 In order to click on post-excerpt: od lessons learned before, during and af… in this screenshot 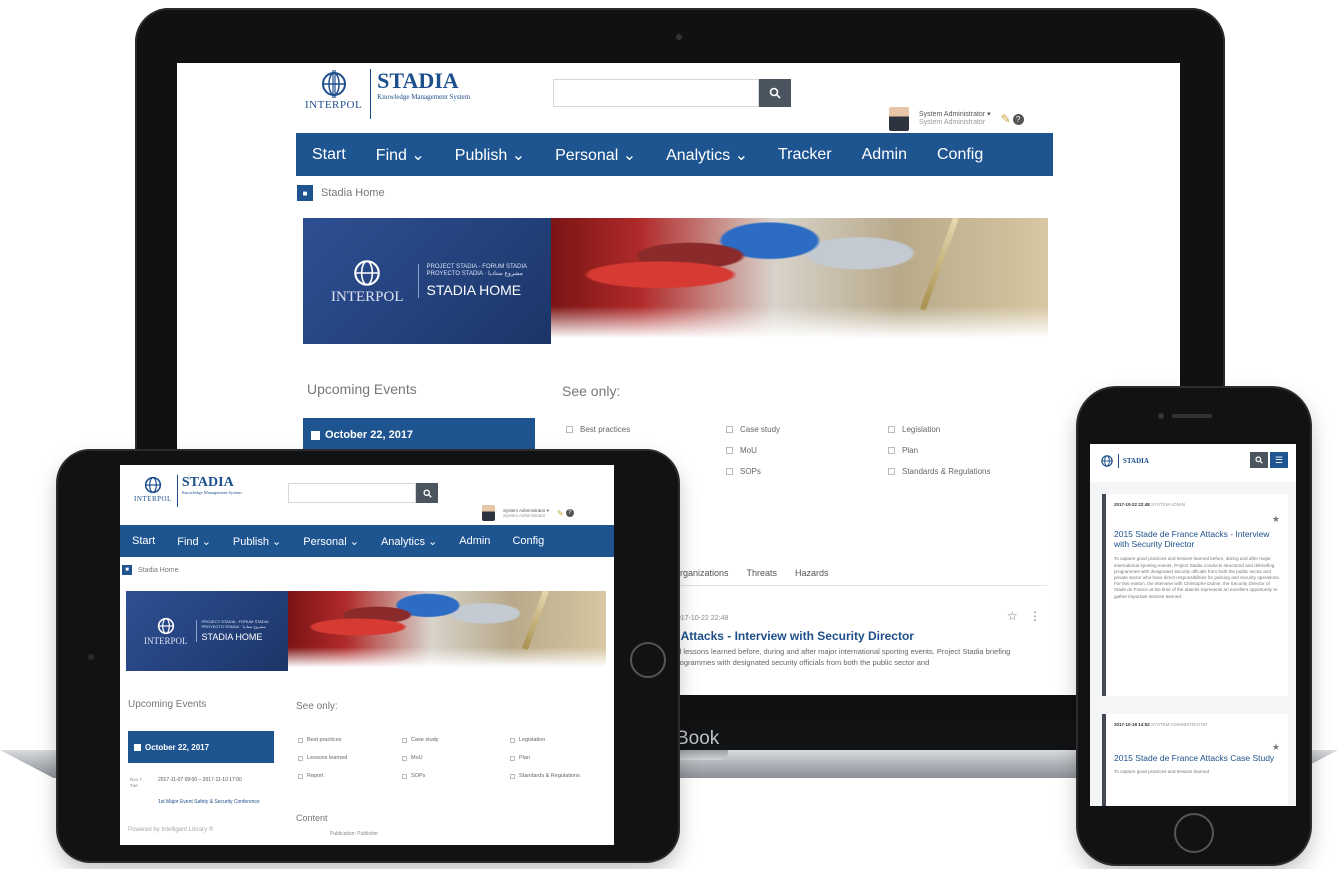, I will do `click(842, 657)`.